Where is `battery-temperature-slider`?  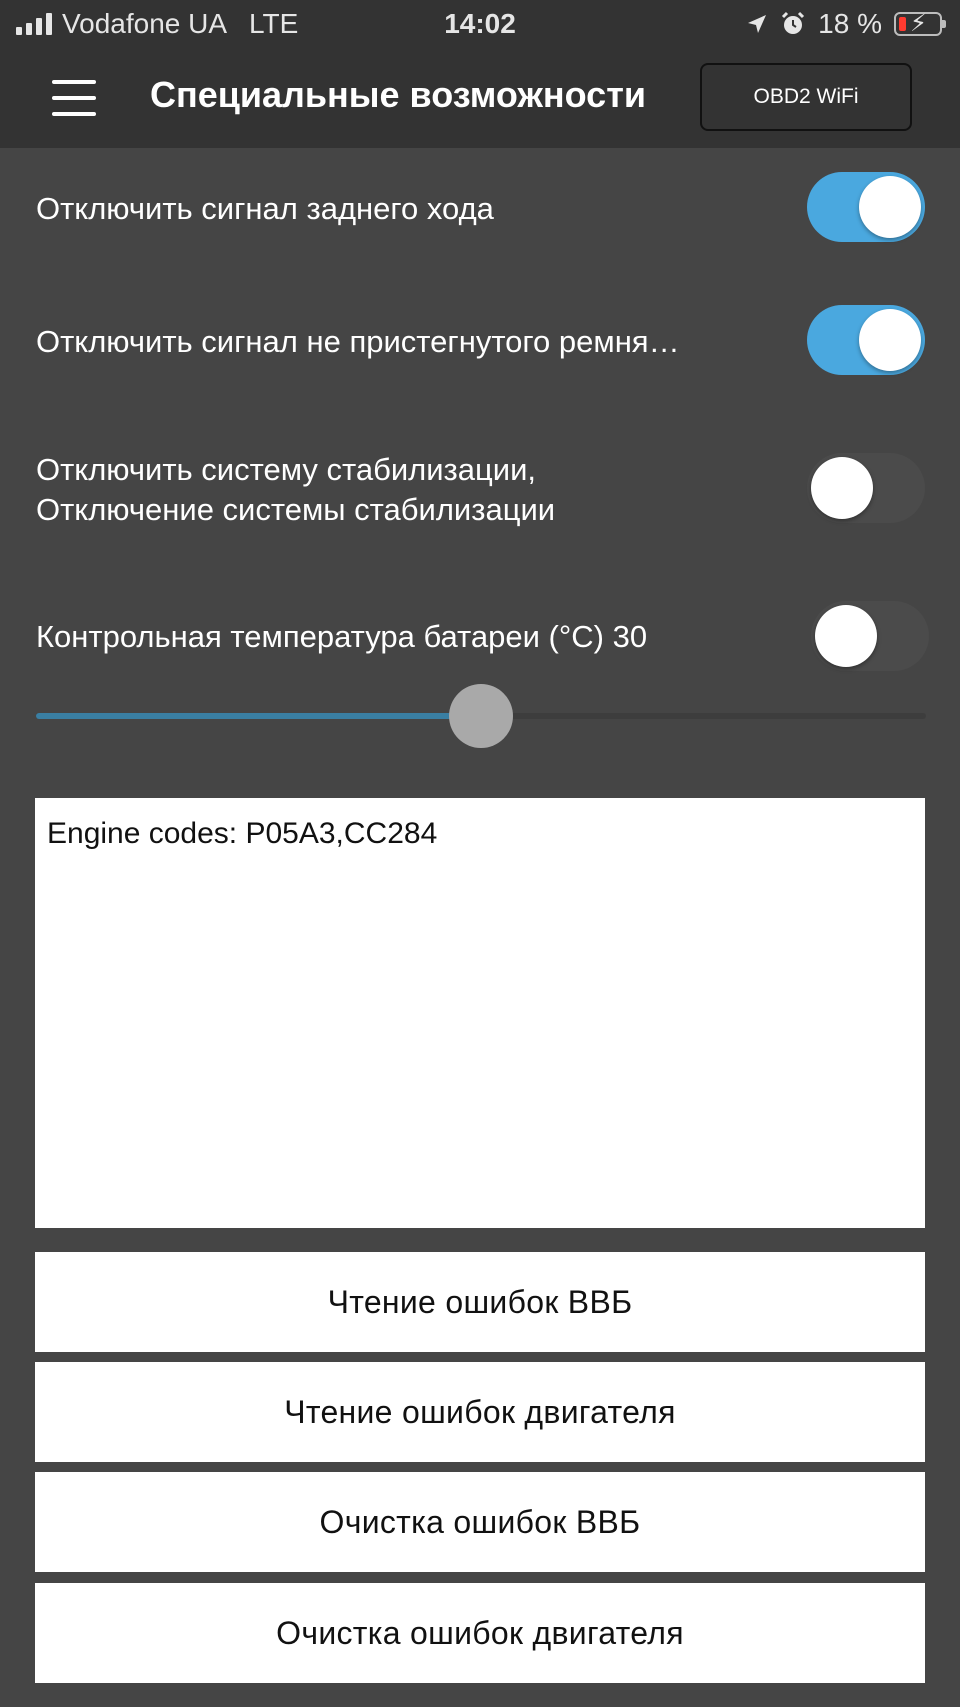 battery-temperature-slider is located at coordinates (481, 716).